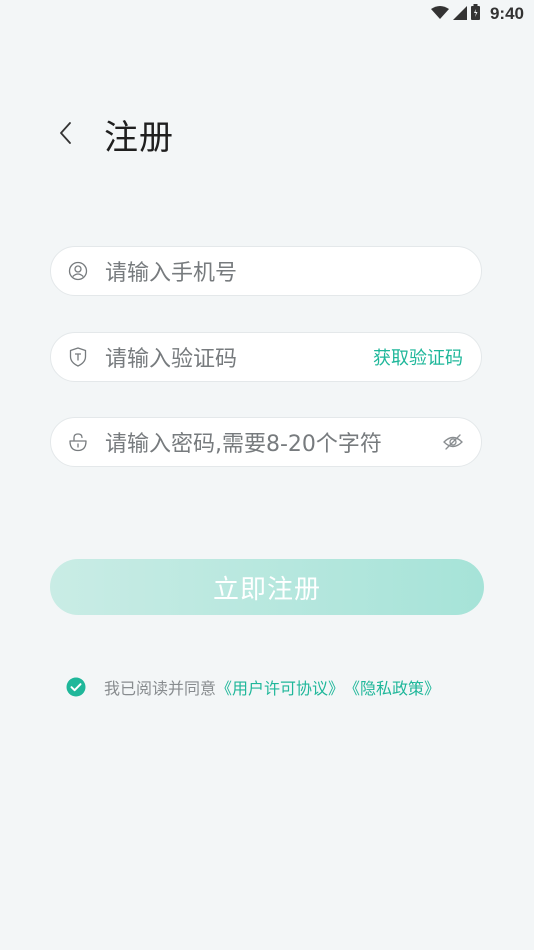  Describe the element at coordinates (293, 271) in the screenshot. I see `phone-input: 请输入手机号` at that location.